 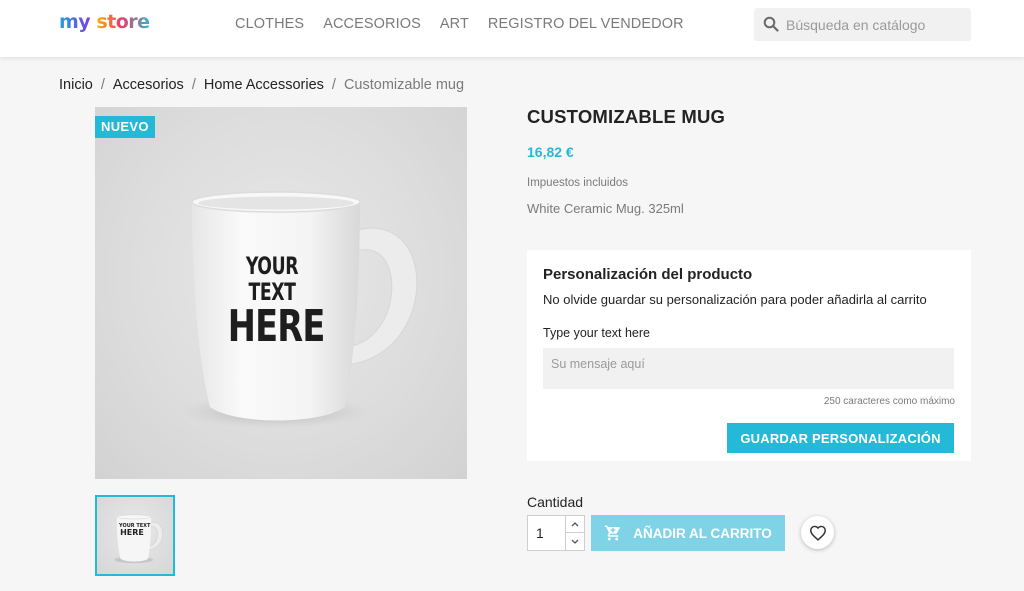 What do you see at coordinates (555, 502) in the screenshot?
I see `quantity-label: Cantidad` at bounding box center [555, 502].